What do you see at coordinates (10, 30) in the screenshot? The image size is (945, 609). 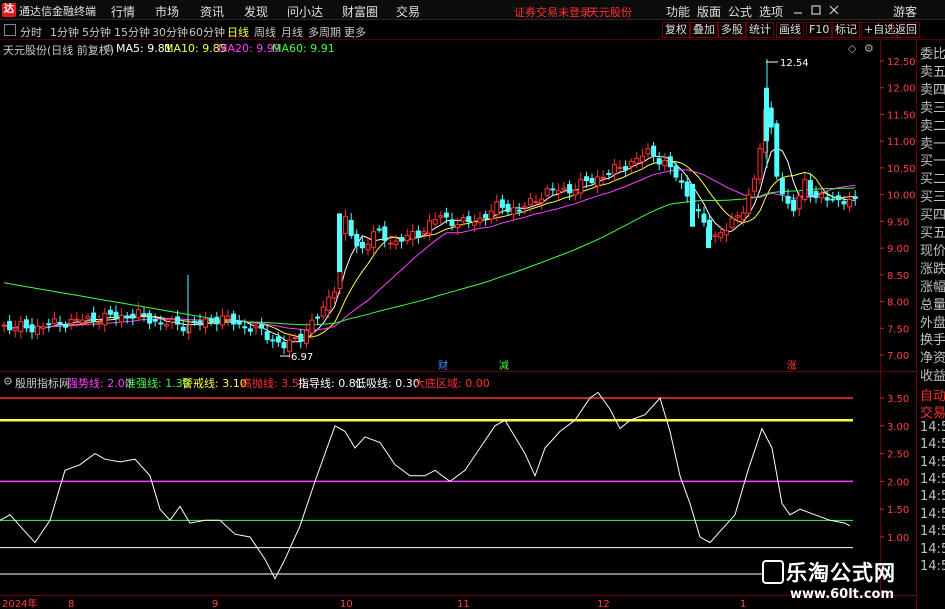 I see `layout-toggle-icon` at bounding box center [10, 30].